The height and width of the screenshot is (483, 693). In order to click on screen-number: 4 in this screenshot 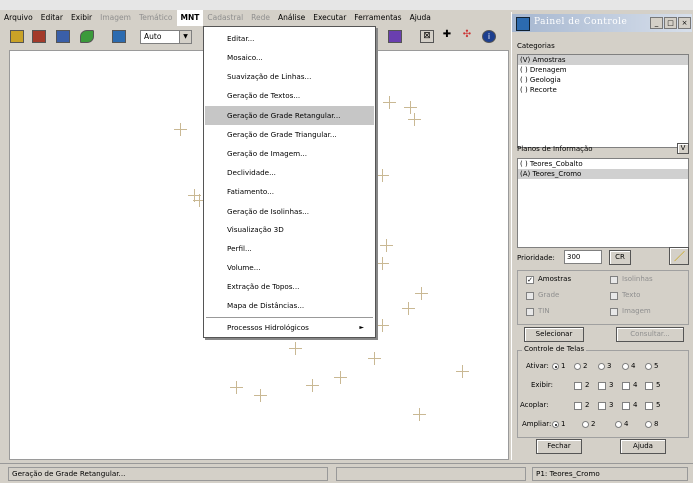, I will do `click(635, 385)`.